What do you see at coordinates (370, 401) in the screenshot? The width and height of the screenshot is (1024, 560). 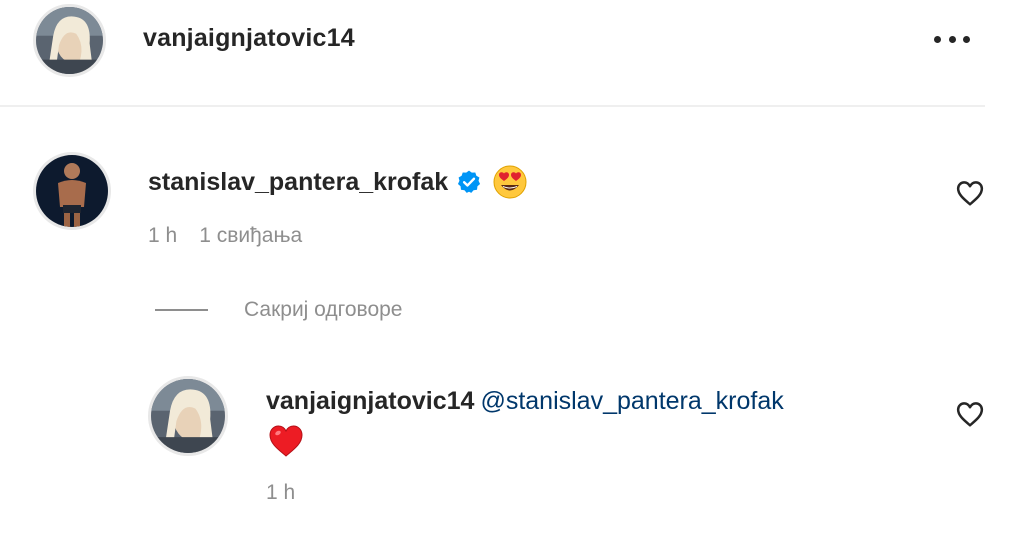 I see `reply-username: vanjaignjatovic14` at bounding box center [370, 401].